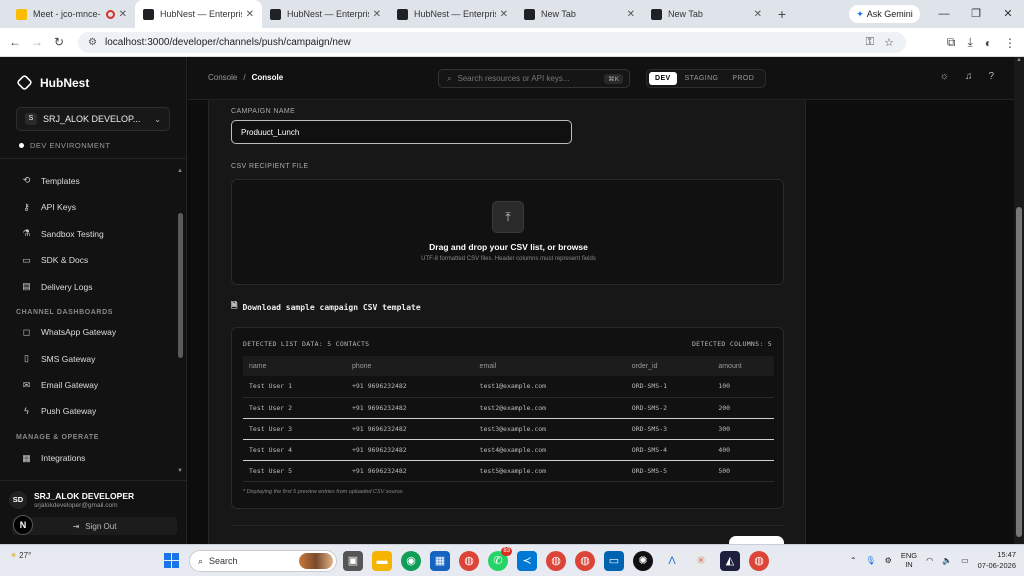 This screenshot has height=576, width=1024. Describe the element at coordinates (672, 561) in the screenshot. I see `app-a-icon: Λ` at that location.